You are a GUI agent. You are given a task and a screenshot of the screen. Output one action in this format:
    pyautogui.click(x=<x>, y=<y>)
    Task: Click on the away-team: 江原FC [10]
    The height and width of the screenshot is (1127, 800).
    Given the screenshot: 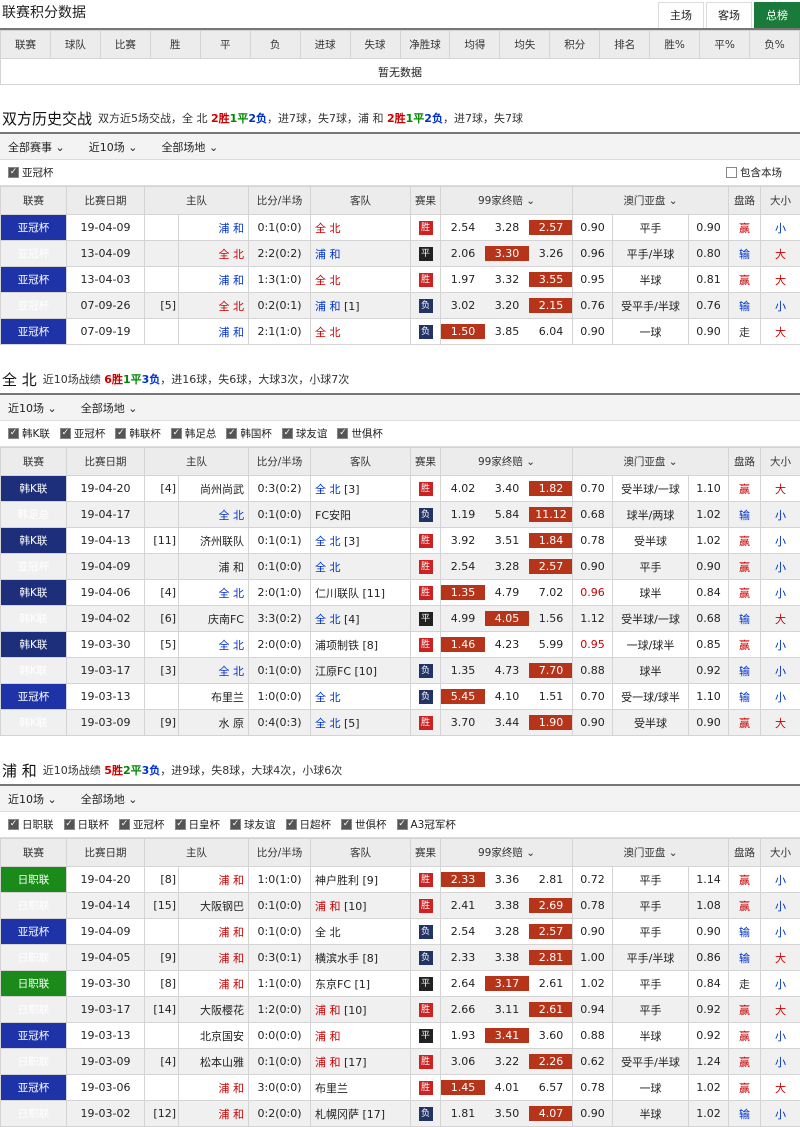 What is the action you would take?
    pyautogui.click(x=361, y=671)
    